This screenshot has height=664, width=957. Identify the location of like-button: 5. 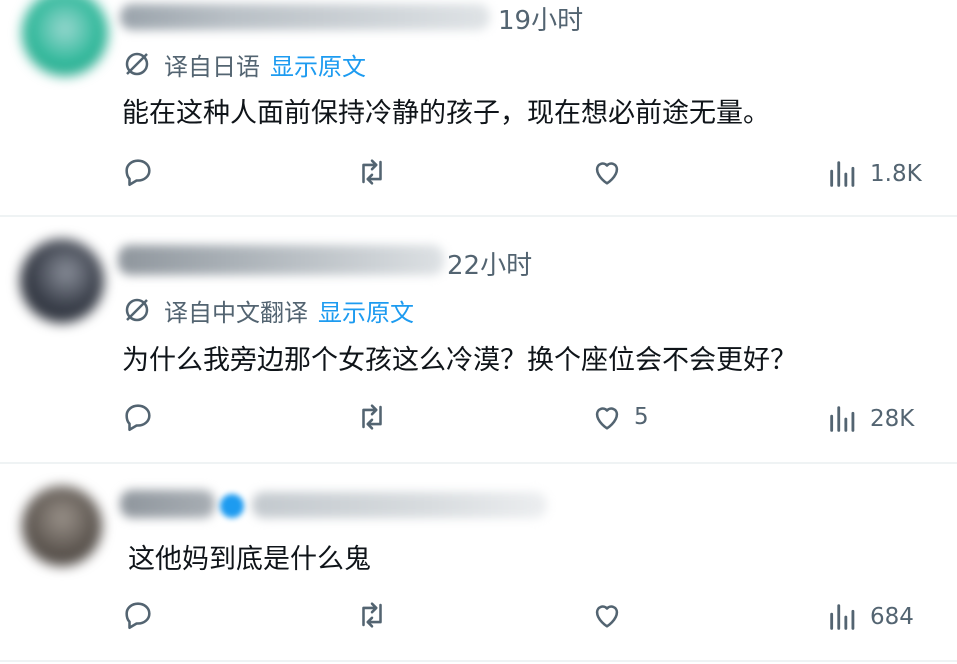
(619, 417).